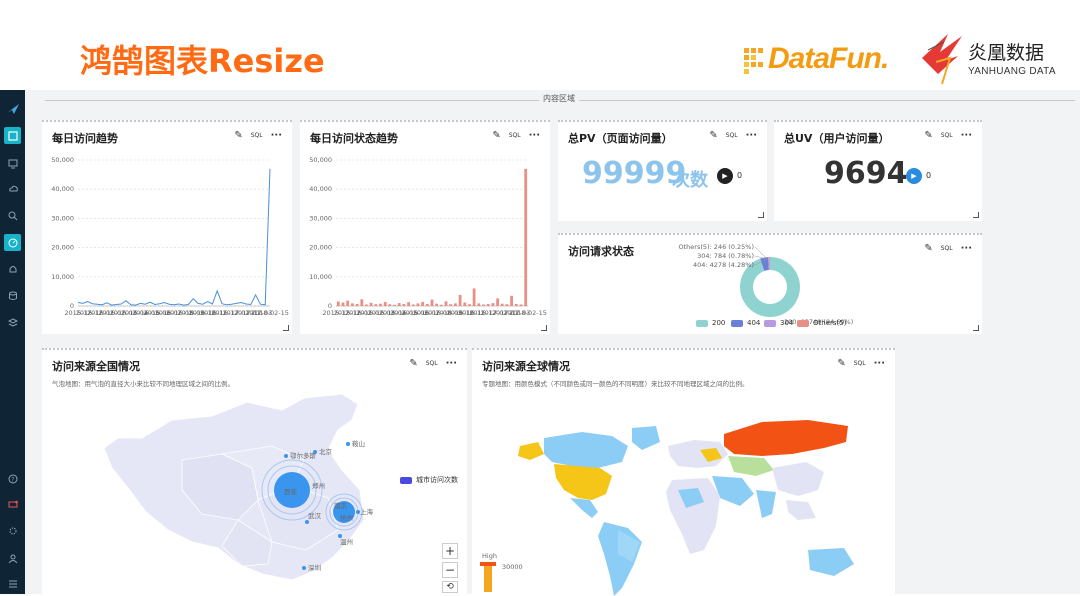 The image size is (1080, 596). Describe the element at coordinates (62, 277) in the screenshot. I see `y-tick-label: 10,000` at that location.